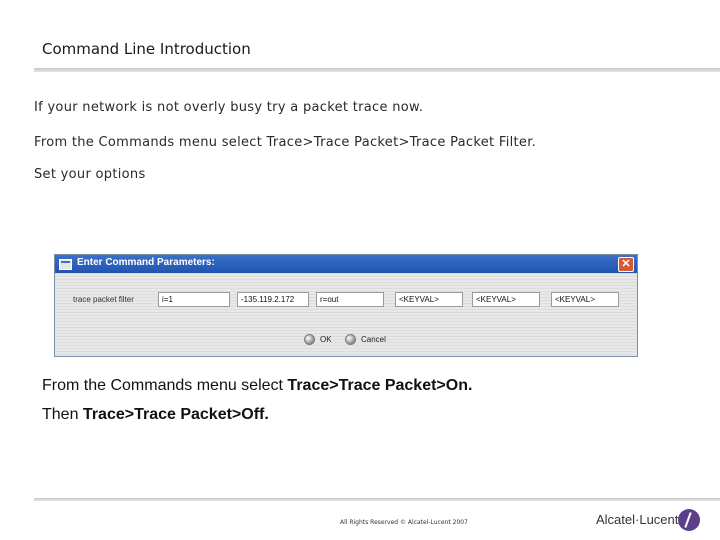 The height and width of the screenshot is (540, 720). What do you see at coordinates (689, 520) in the screenshot?
I see `alcatel-lucent-logo-icon` at bounding box center [689, 520].